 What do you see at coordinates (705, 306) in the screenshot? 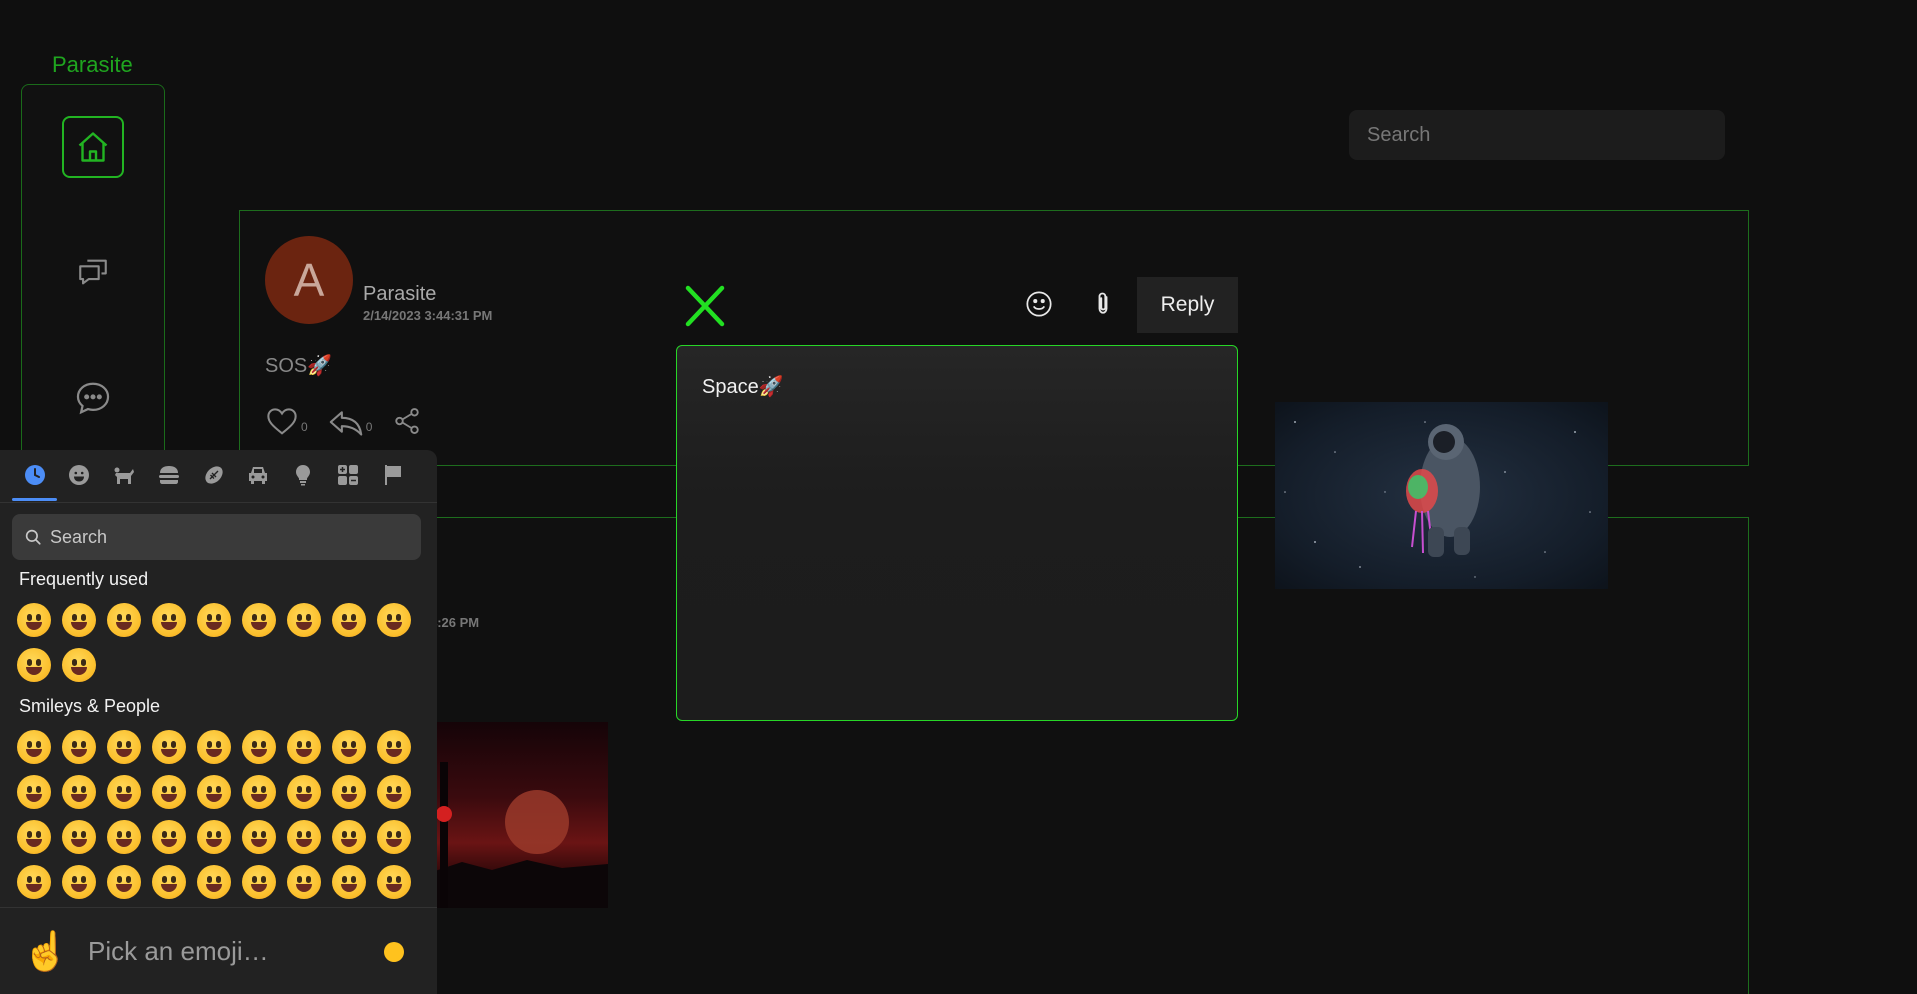
I see `close-icon` at bounding box center [705, 306].